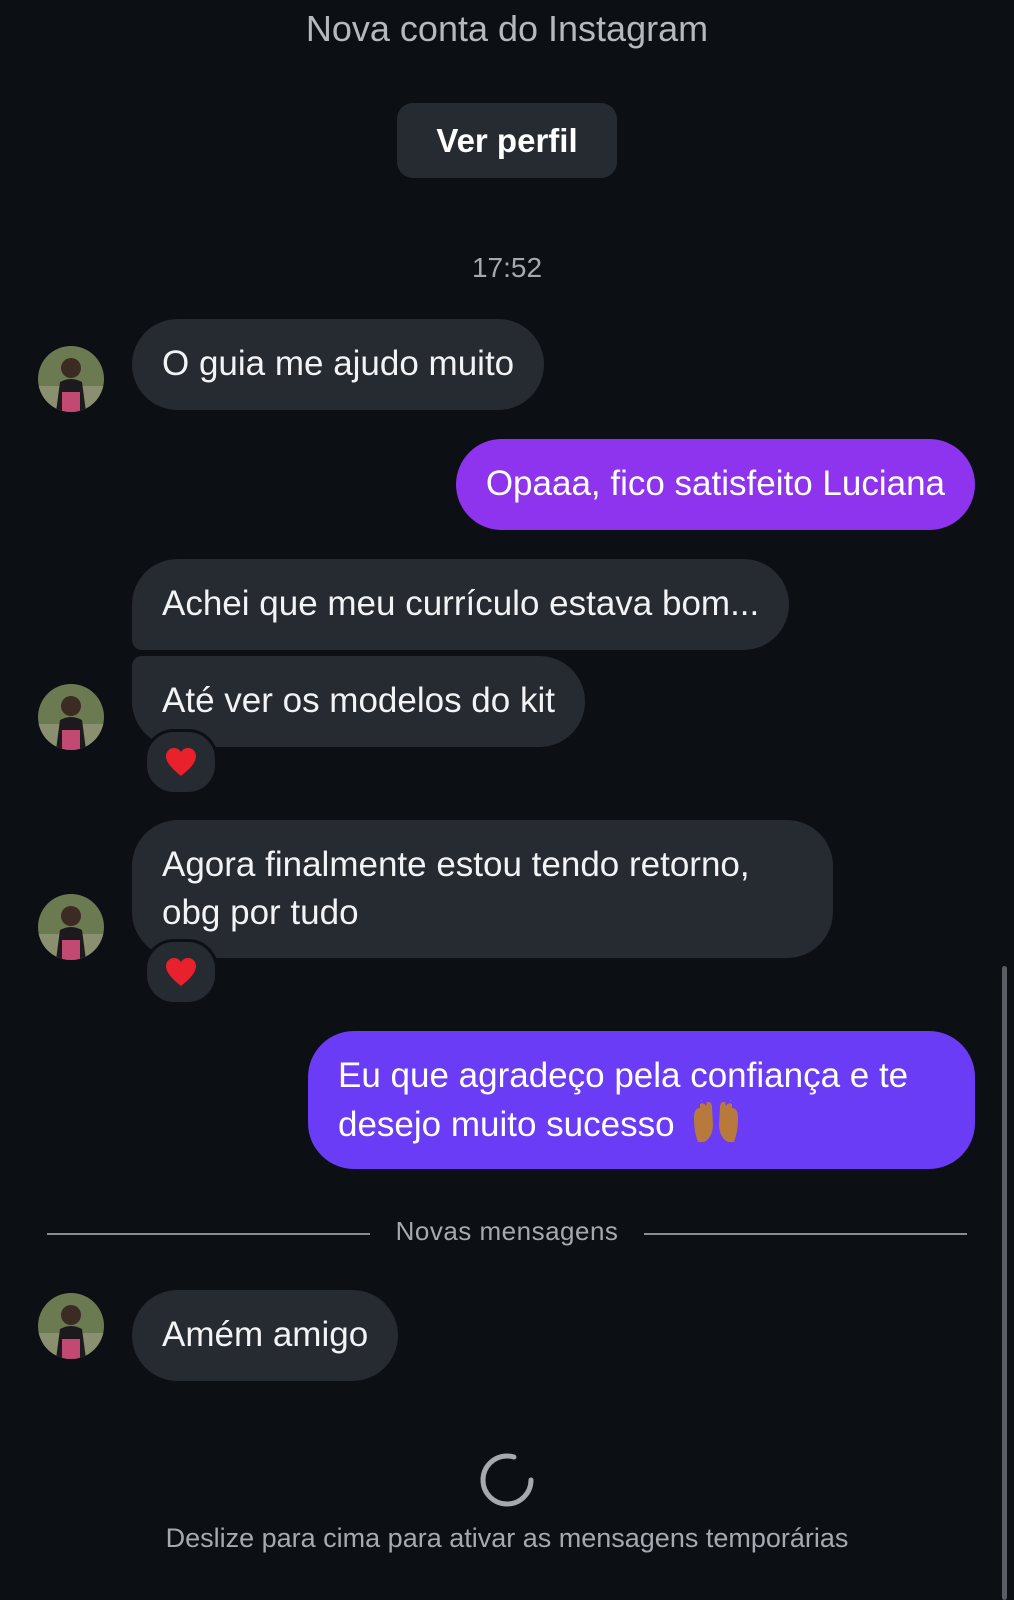 Image resolution: width=1014 pixels, height=1600 pixels. I want to click on account-subtitle: Nova conta do Instagram, so click(507, 28).